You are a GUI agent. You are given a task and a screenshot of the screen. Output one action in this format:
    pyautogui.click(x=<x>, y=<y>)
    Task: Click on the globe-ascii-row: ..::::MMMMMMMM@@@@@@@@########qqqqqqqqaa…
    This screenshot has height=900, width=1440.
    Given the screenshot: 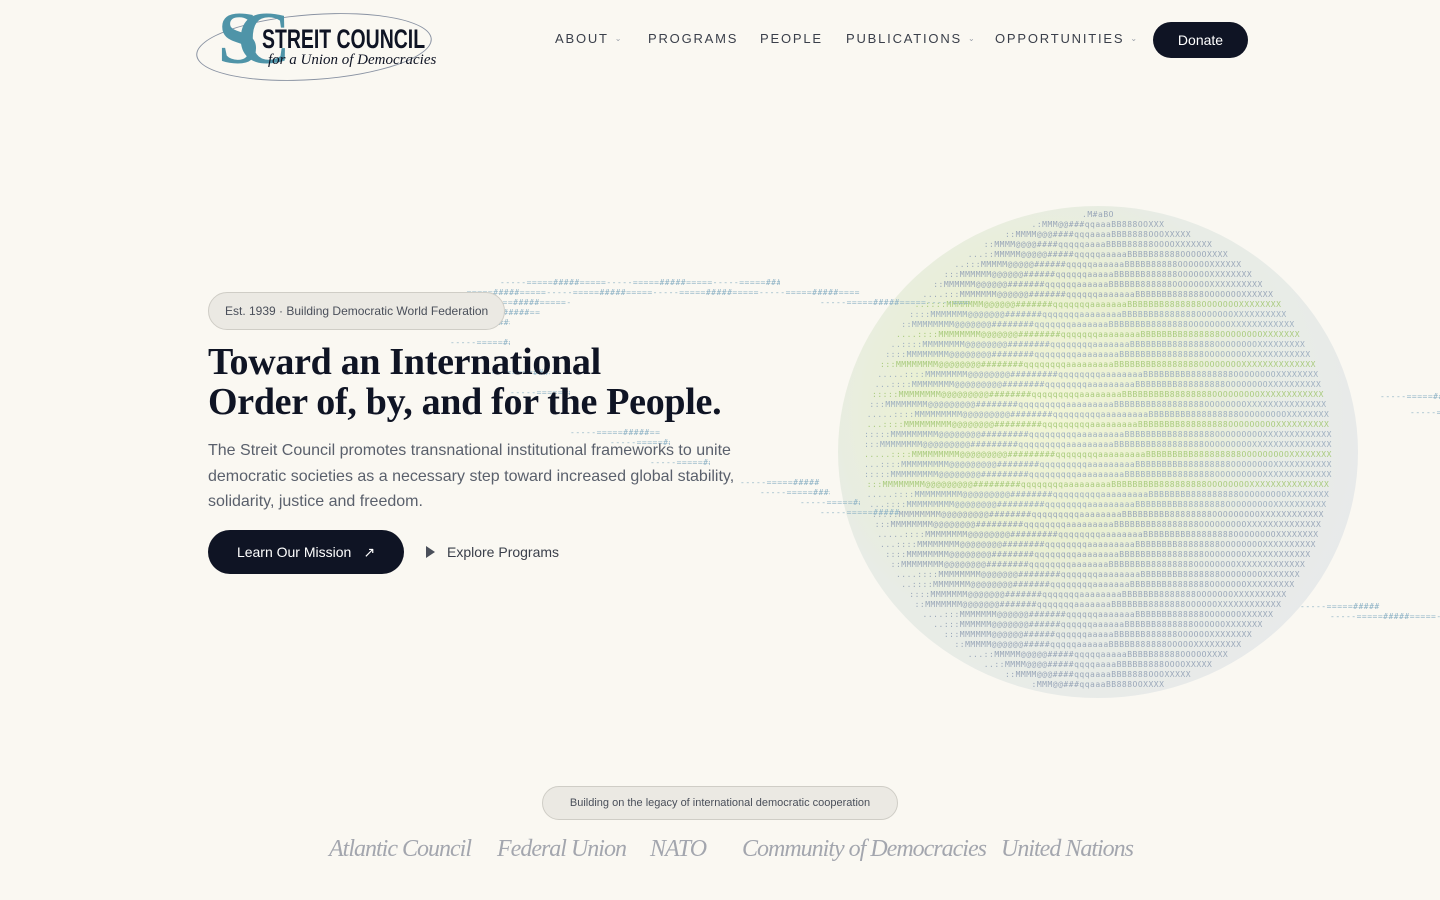 What is the action you would take?
    pyautogui.click(x=1098, y=344)
    